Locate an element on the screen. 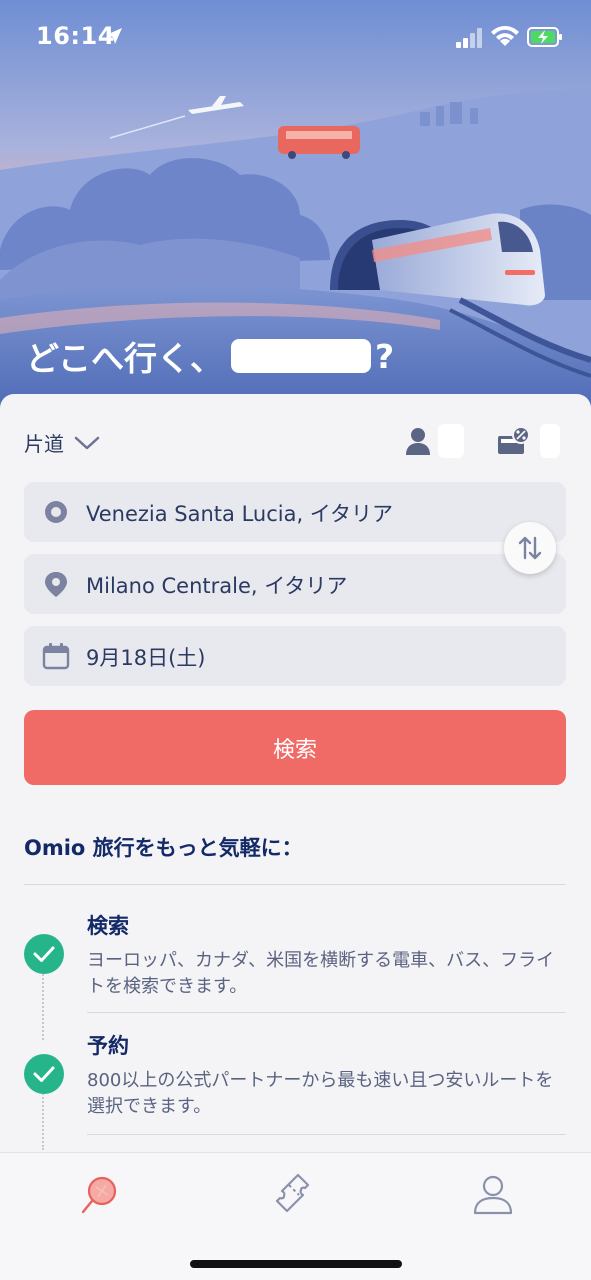  benefit-item: 予約 800以上の公式パートナーから最も速い且つ安いルートを選択できます。 is located at coordinates (296, 1080).